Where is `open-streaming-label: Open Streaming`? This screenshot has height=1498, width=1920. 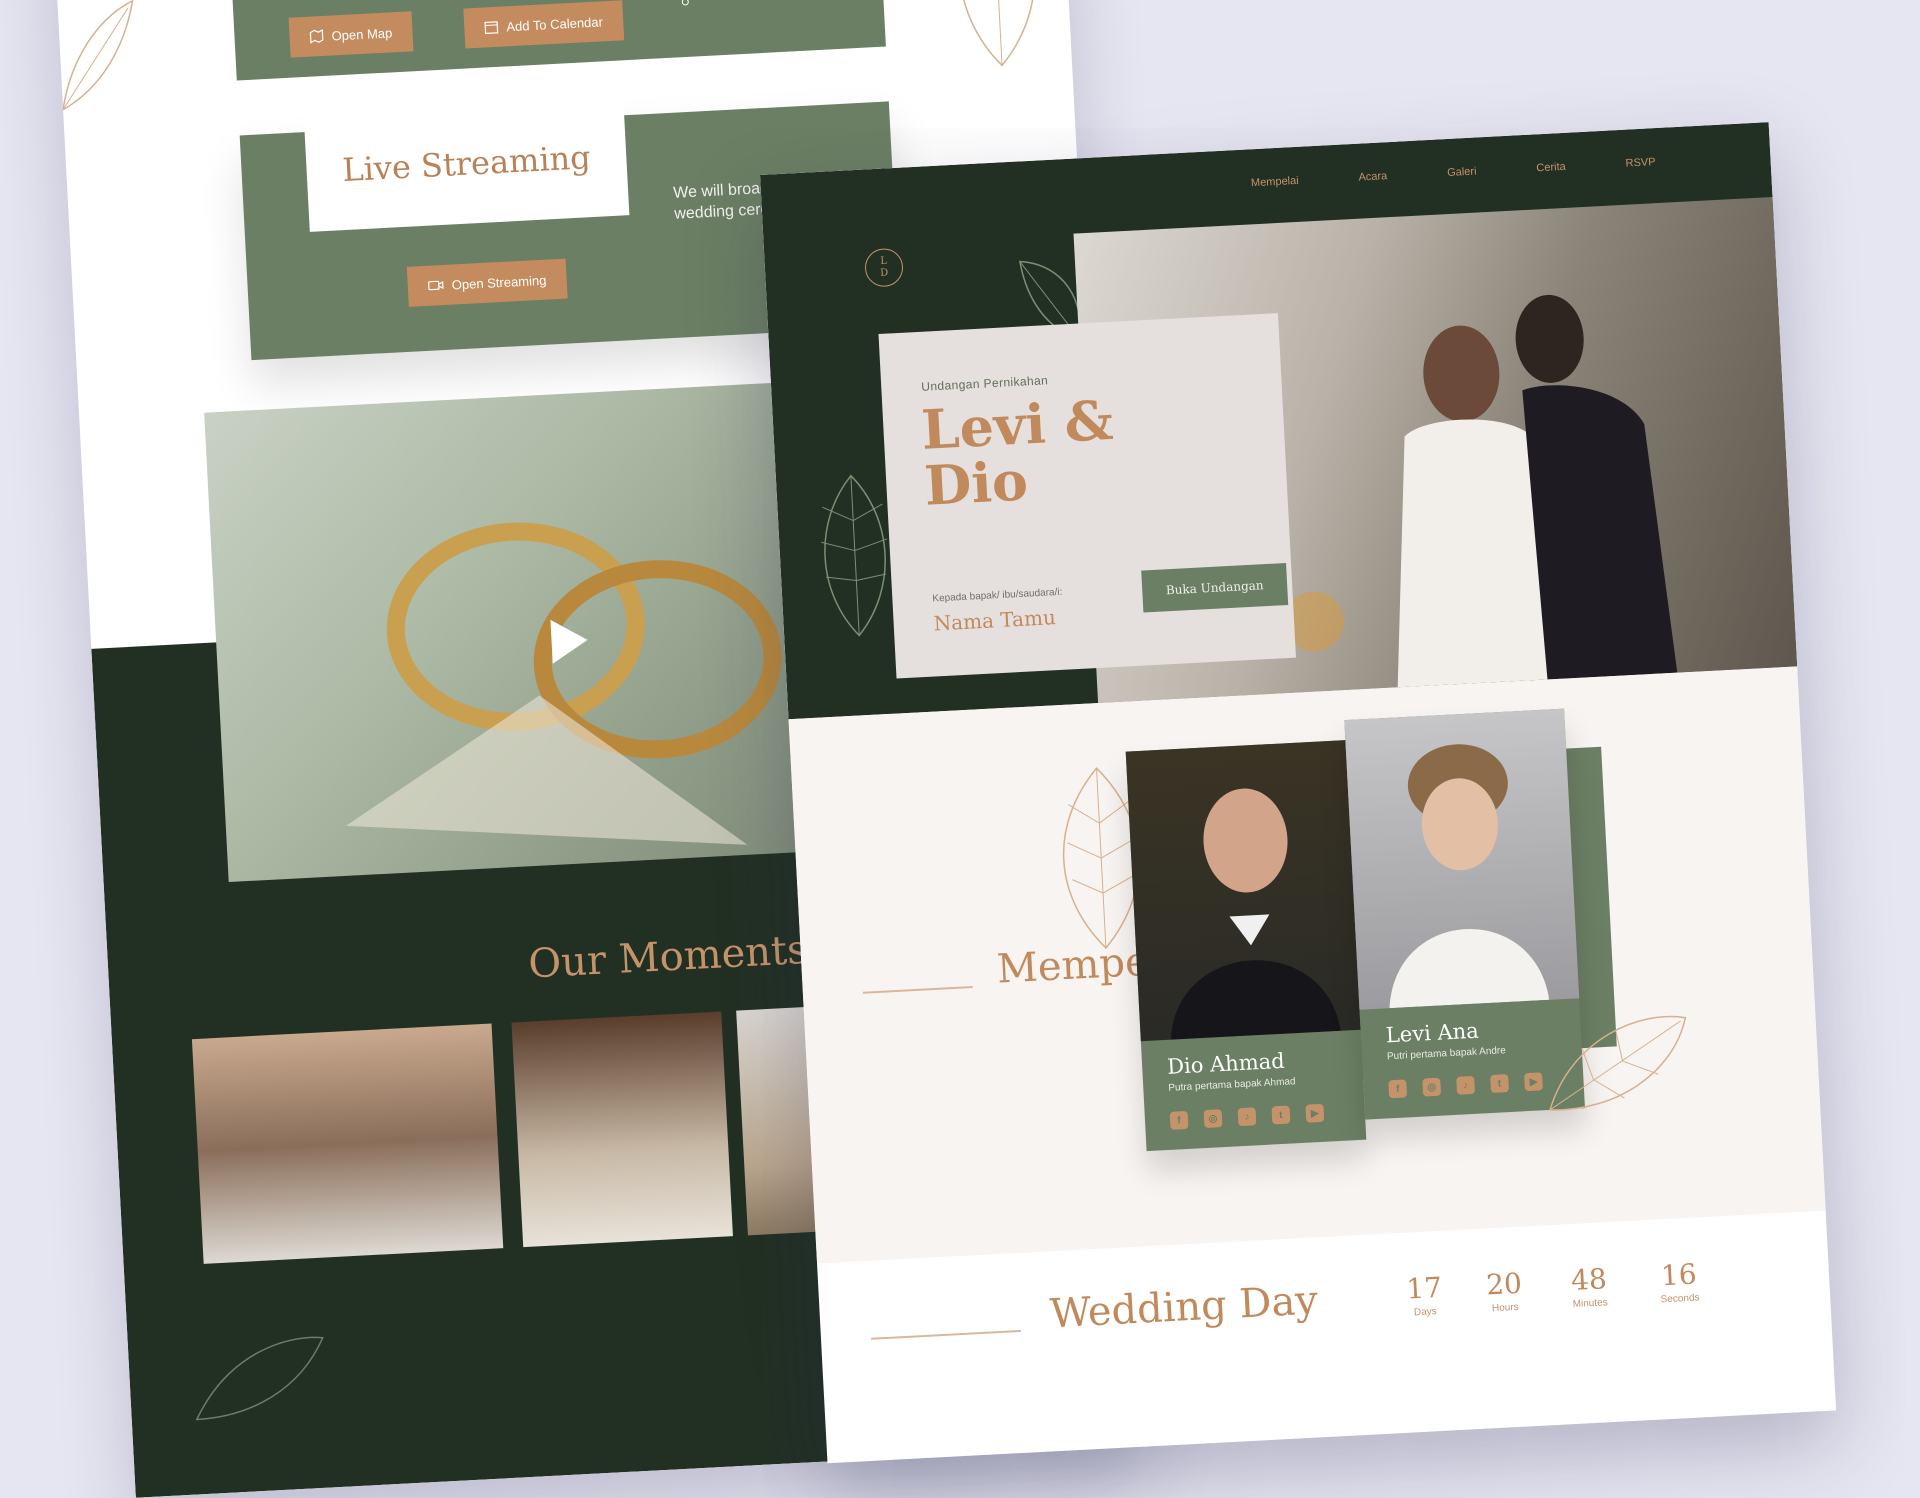
open-streaming-label: Open Streaming is located at coordinates (499, 282).